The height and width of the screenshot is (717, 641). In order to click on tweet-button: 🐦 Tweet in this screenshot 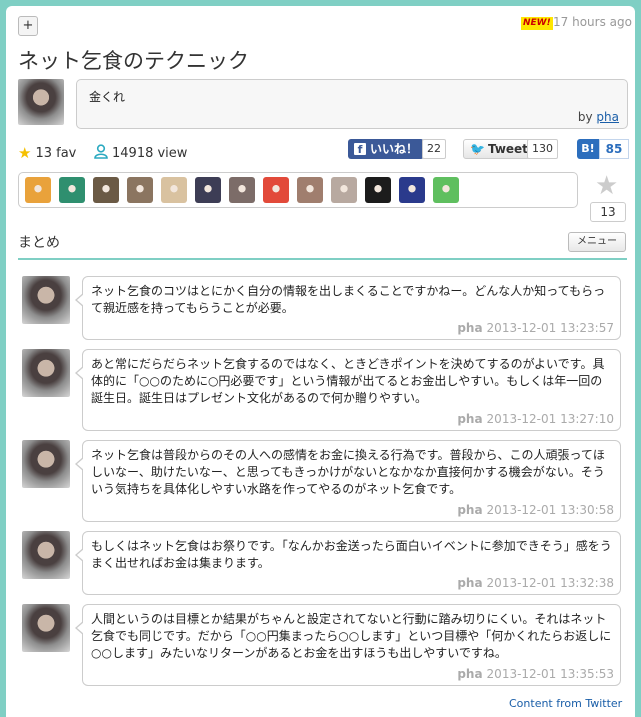, I will do `click(499, 149)`.